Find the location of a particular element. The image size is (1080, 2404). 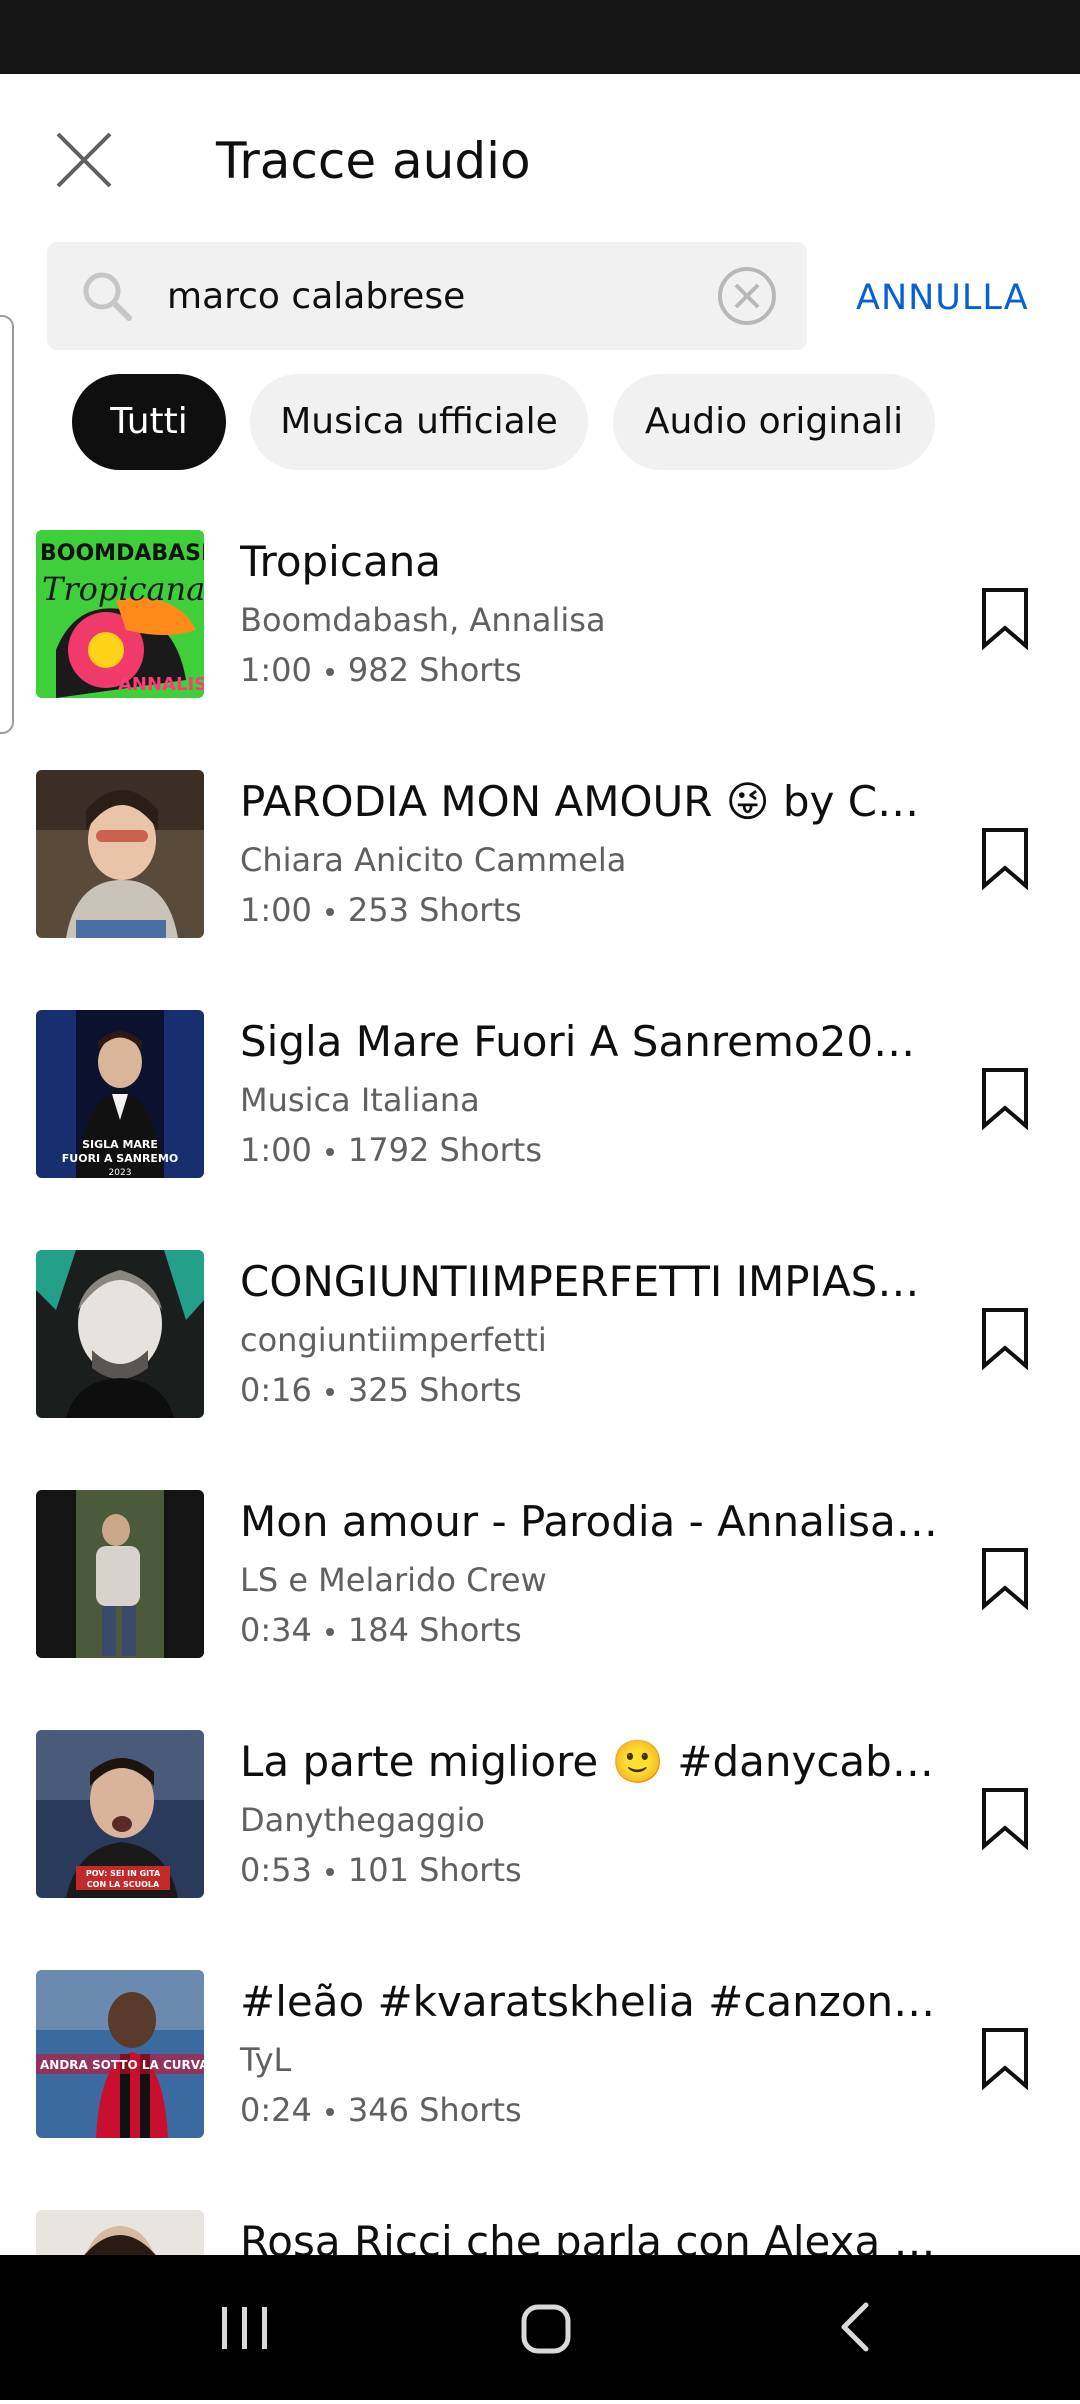

status-bar is located at coordinates (540, 37).